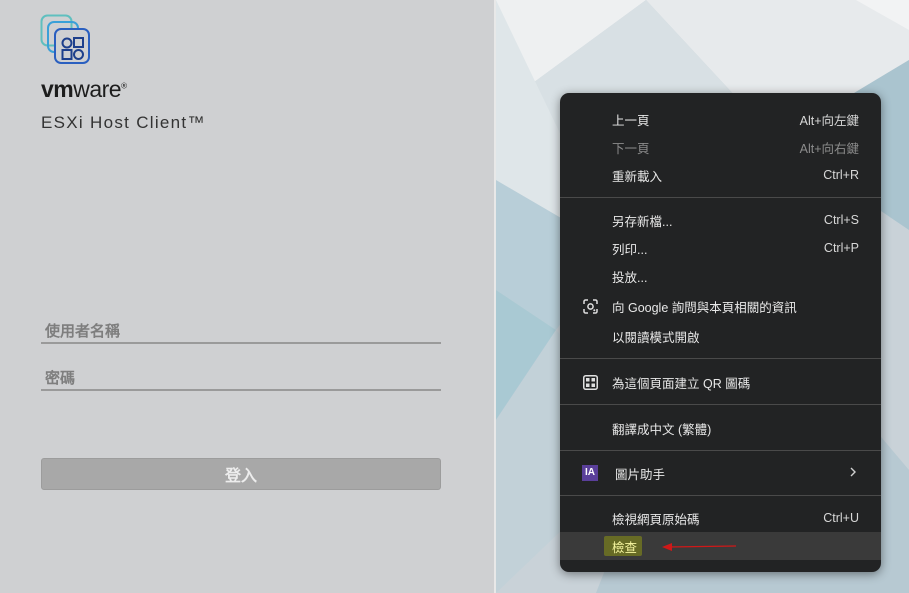 This screenshot has height=593, width=909. I want to click on menu-item-label: 檢視網頁原始碼, so click(656, 519).